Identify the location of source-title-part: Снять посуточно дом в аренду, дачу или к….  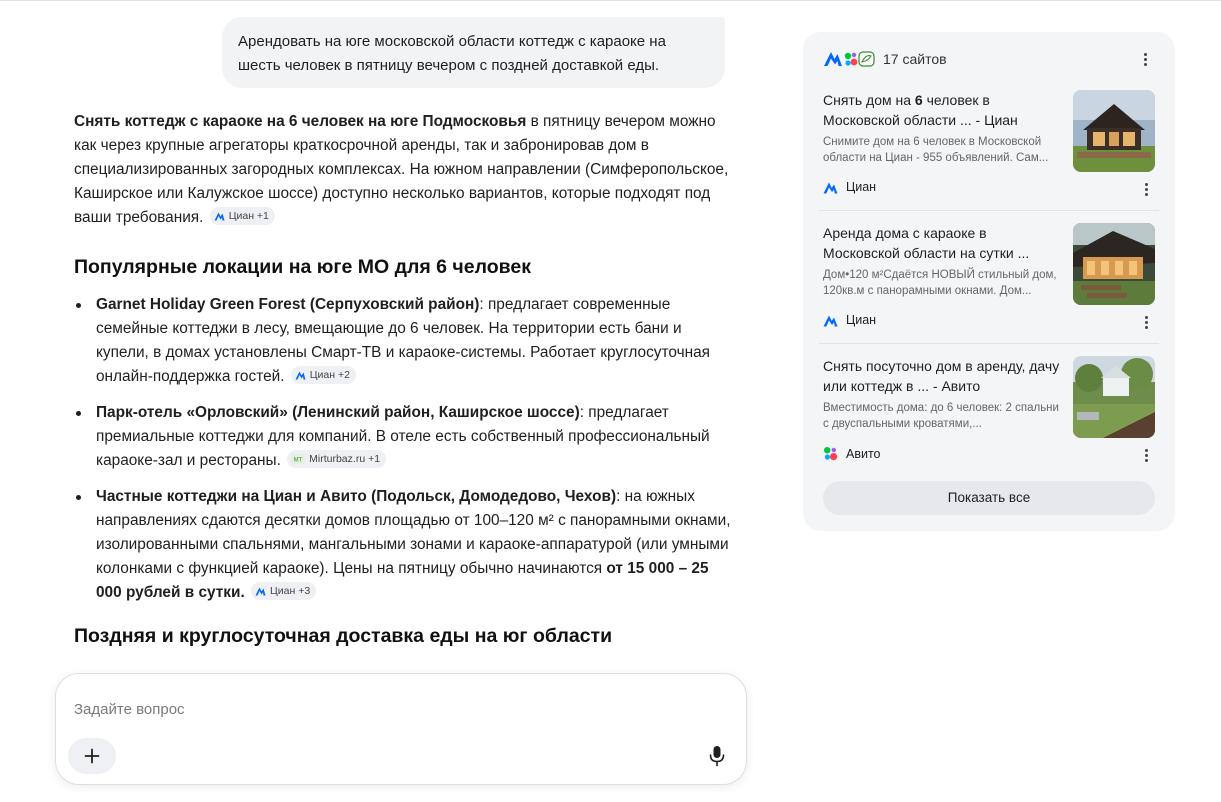
(941, 376).